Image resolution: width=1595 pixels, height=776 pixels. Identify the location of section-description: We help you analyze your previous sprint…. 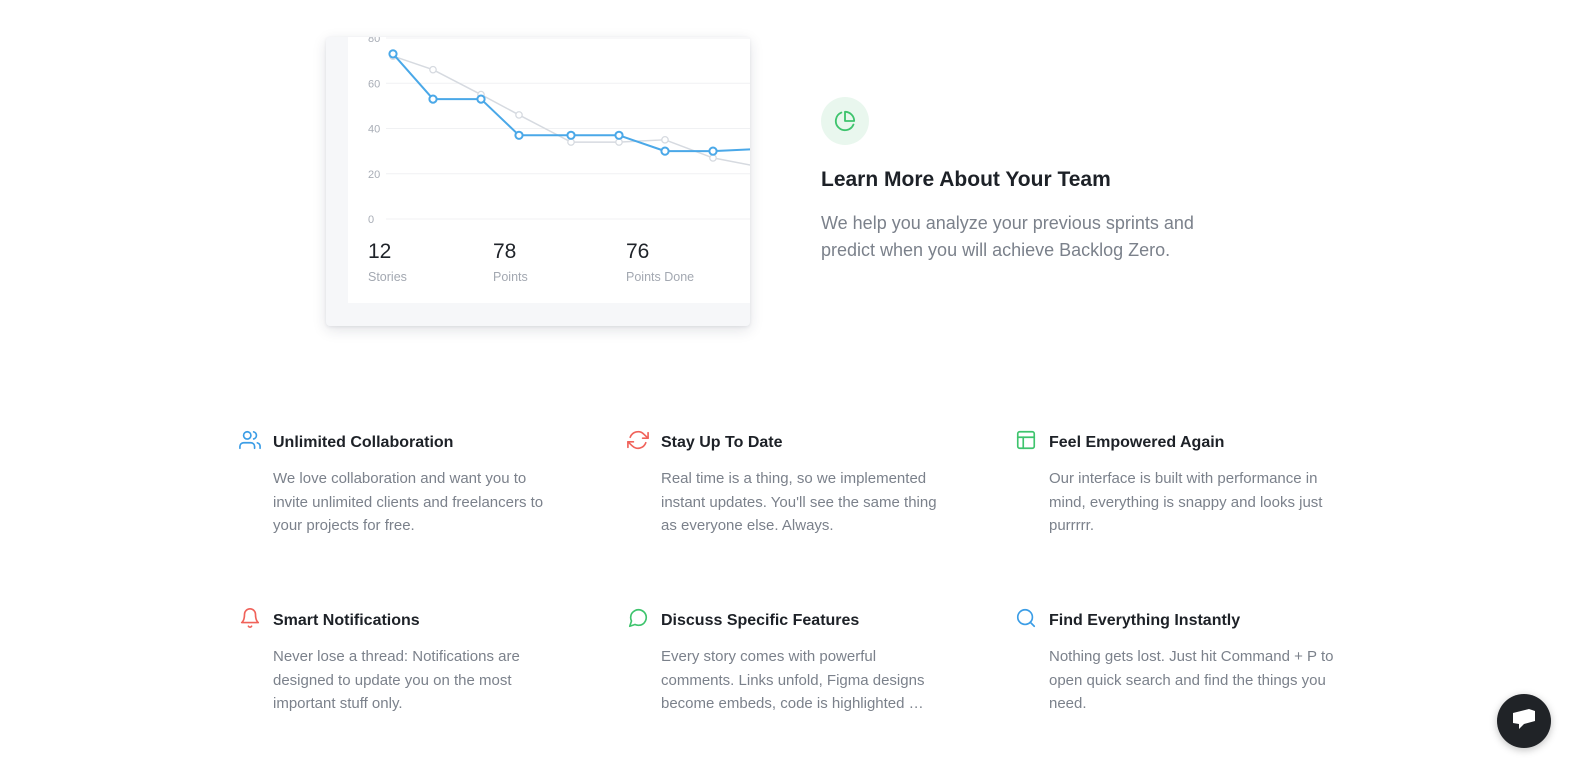
(1007, 236).